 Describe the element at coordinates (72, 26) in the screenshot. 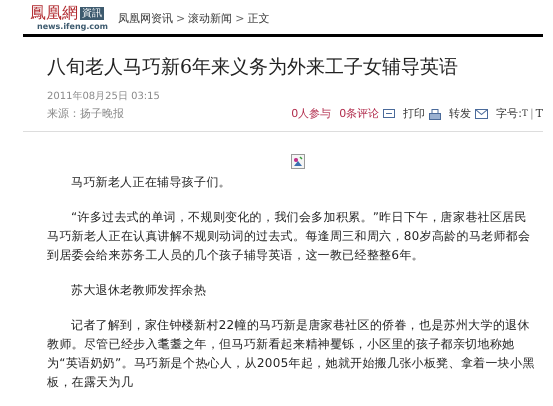

I see `logo-domain: news.ifeng.com` at that location.